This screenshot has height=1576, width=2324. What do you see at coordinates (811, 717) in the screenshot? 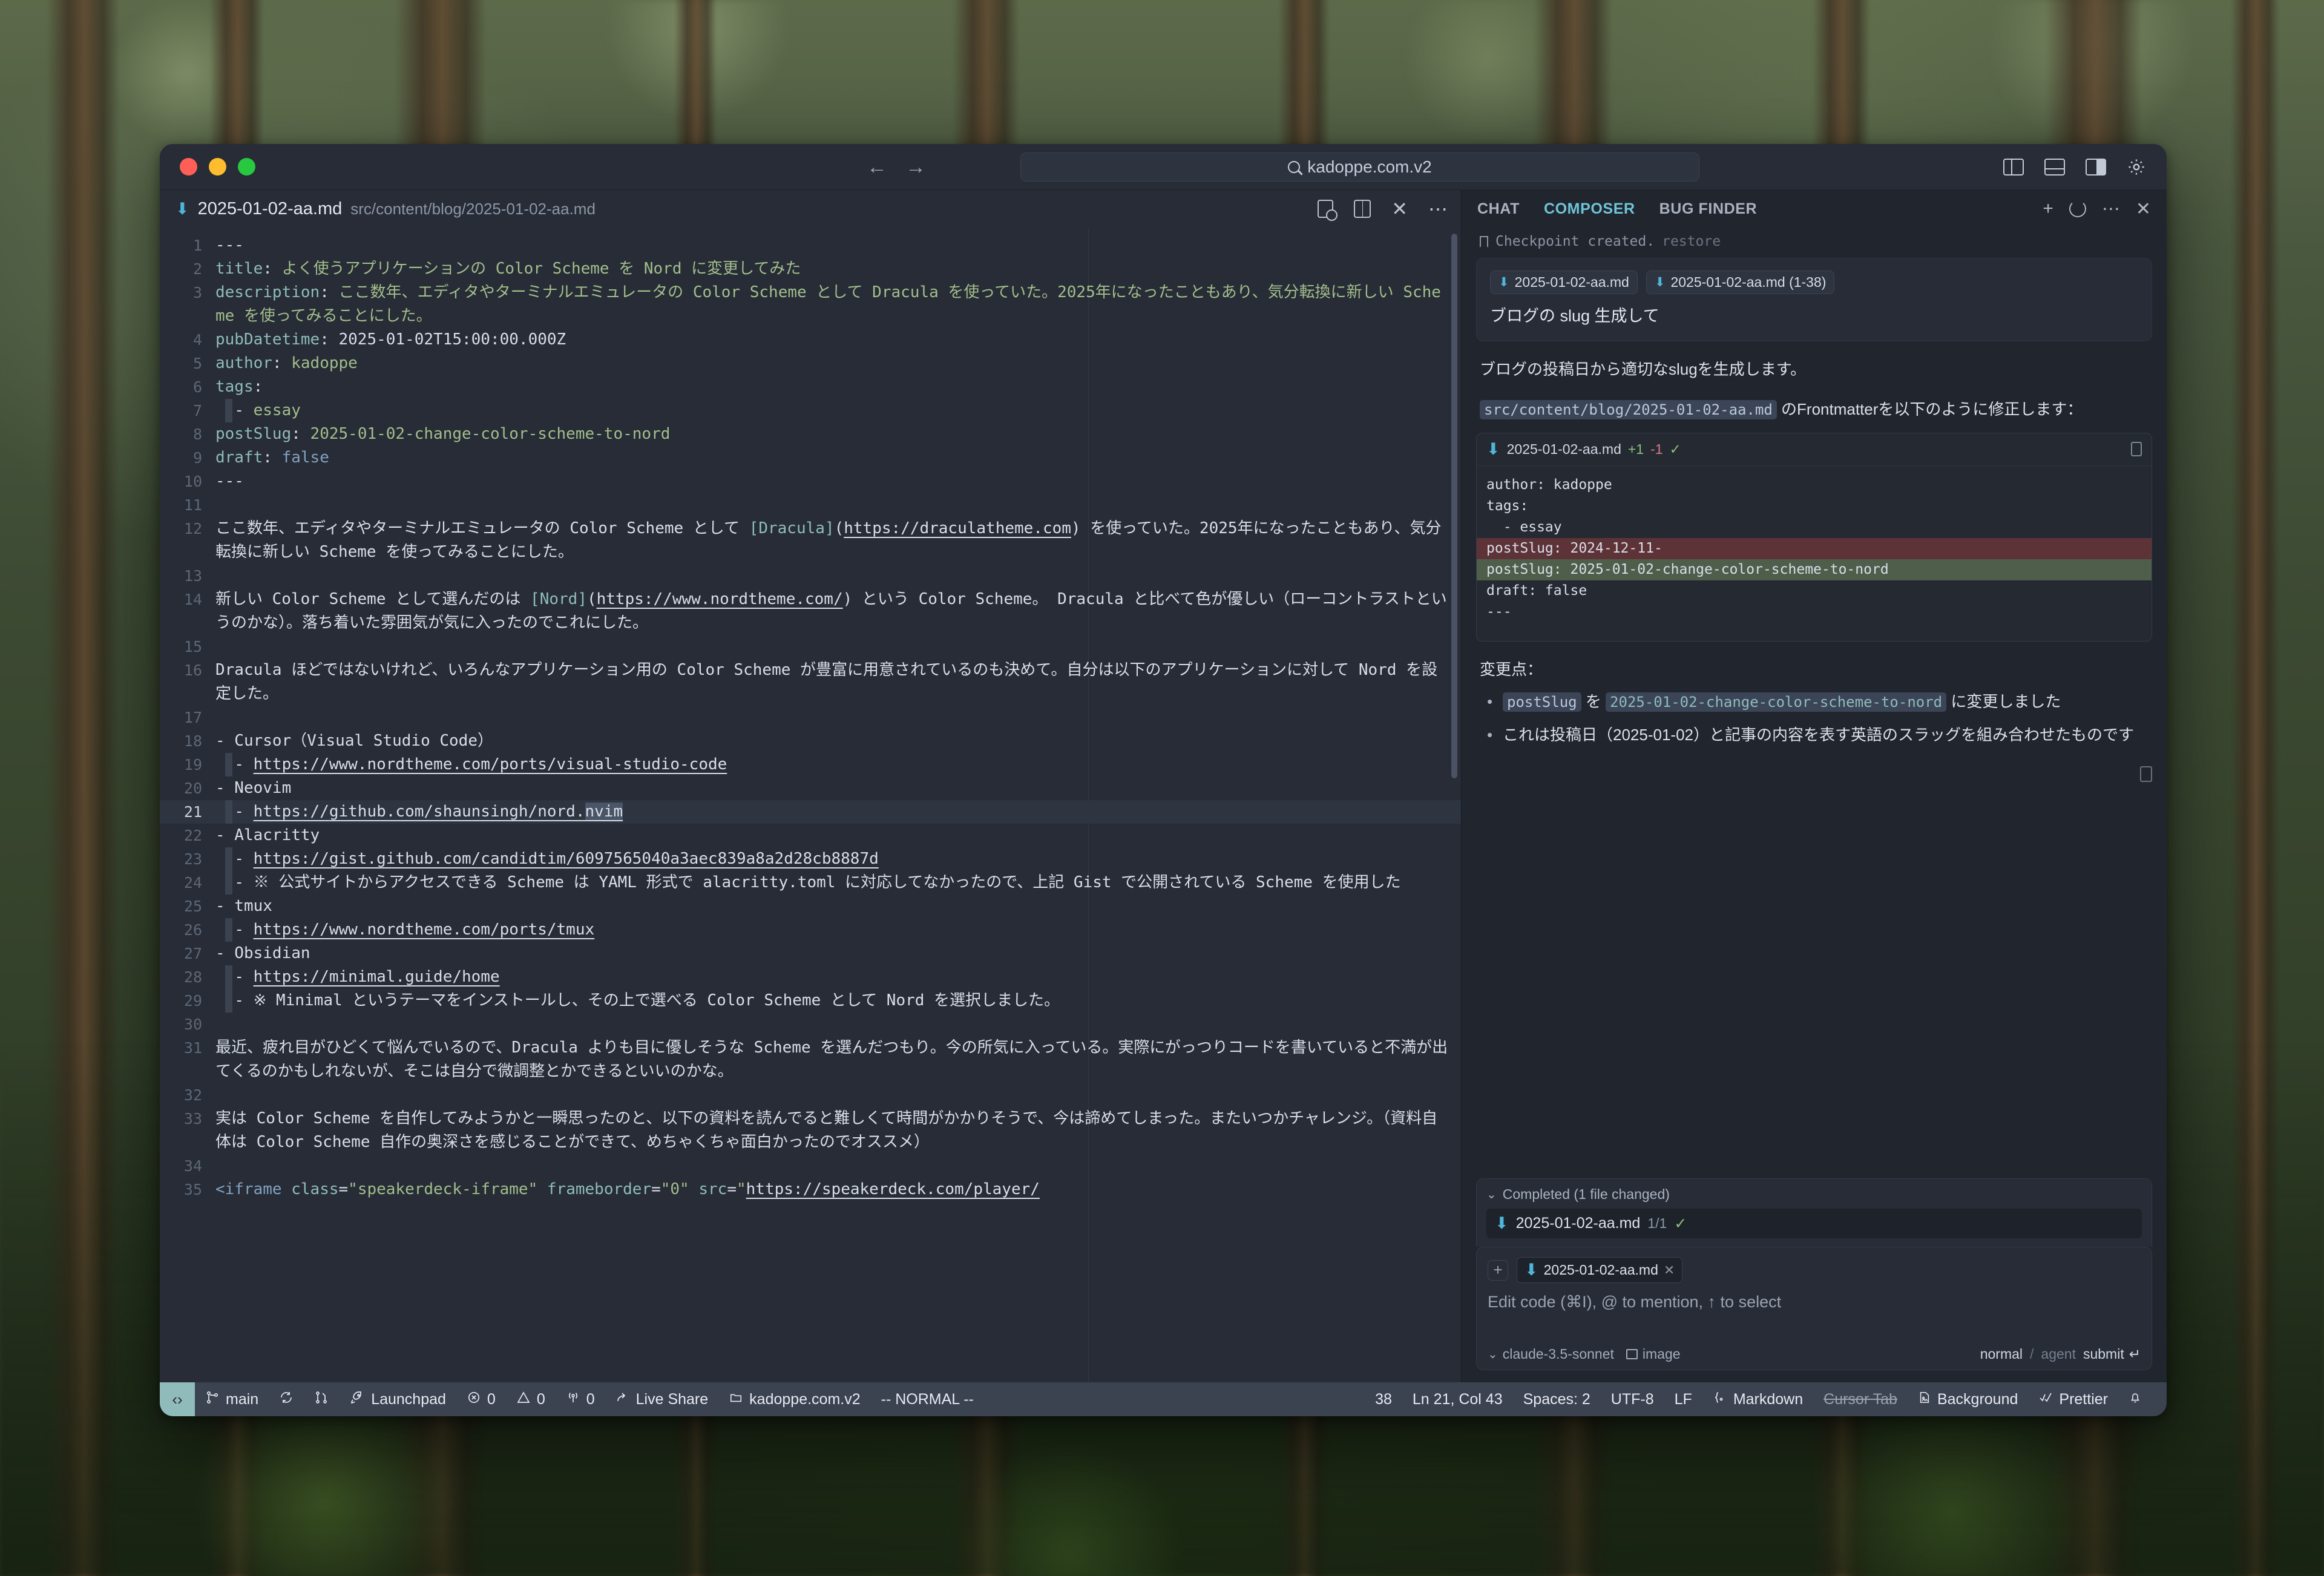
I see `code-line: 17` at bounding box center [811, 717].